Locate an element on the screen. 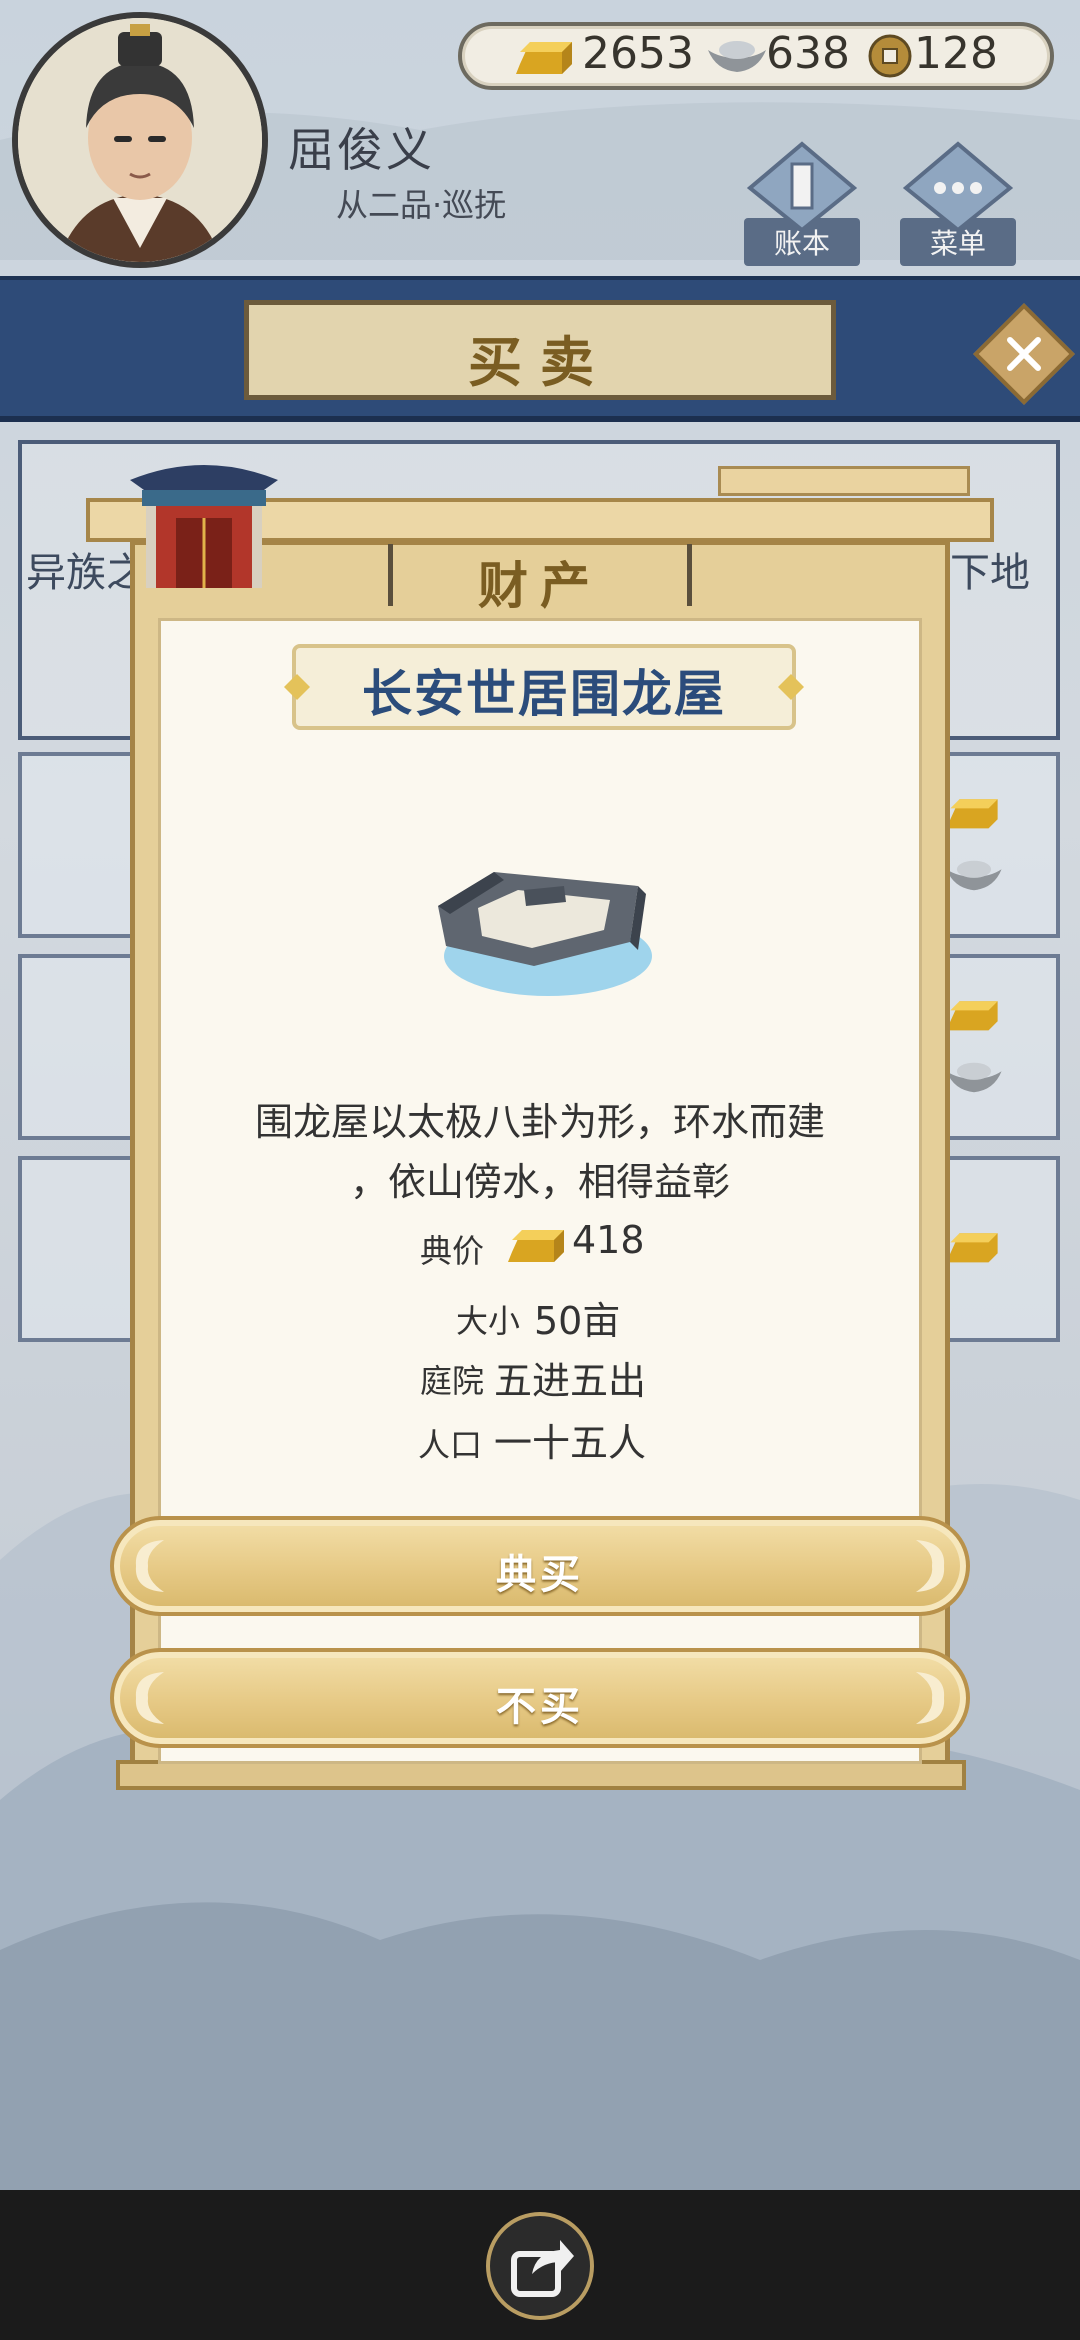 The height and width of the screenshot is (2340, 1080). decline-button-label: 不买 is located at coordinates (540, 1707).